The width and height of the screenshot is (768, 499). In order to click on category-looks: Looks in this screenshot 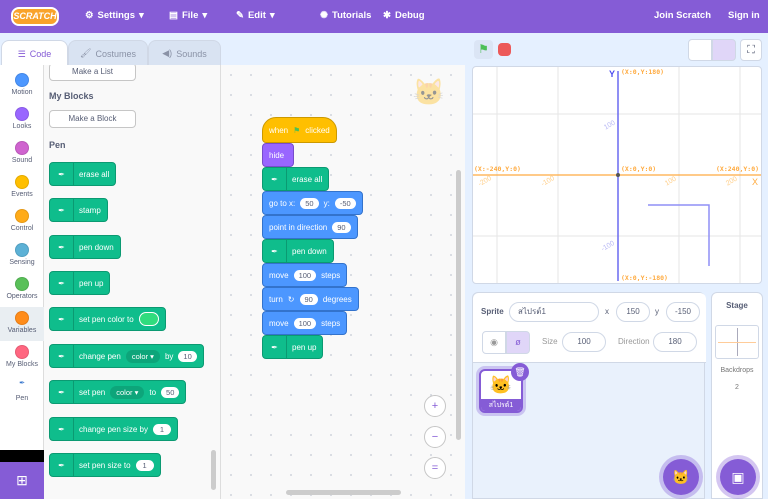, I will do `click(22, 120)`.